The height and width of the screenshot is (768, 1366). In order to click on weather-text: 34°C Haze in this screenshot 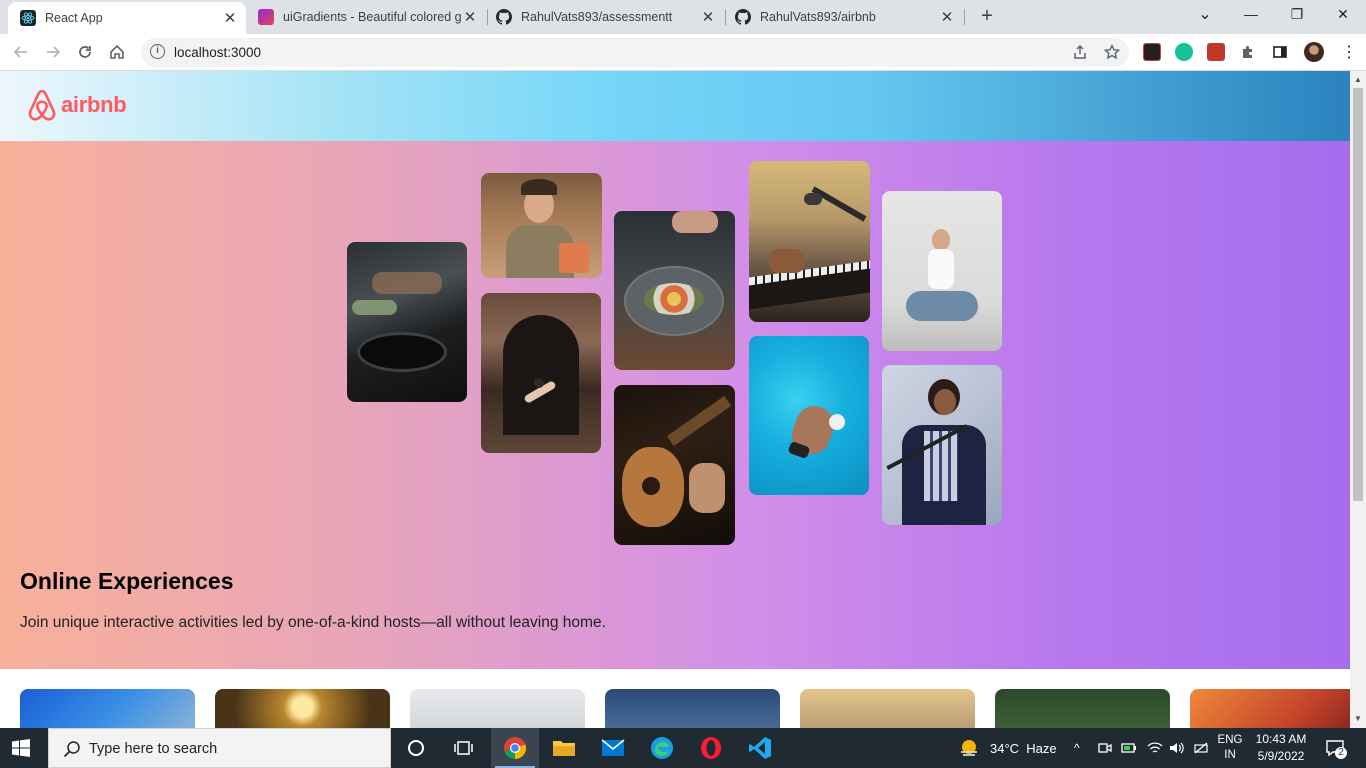, I will do `click(1023, 748)`.